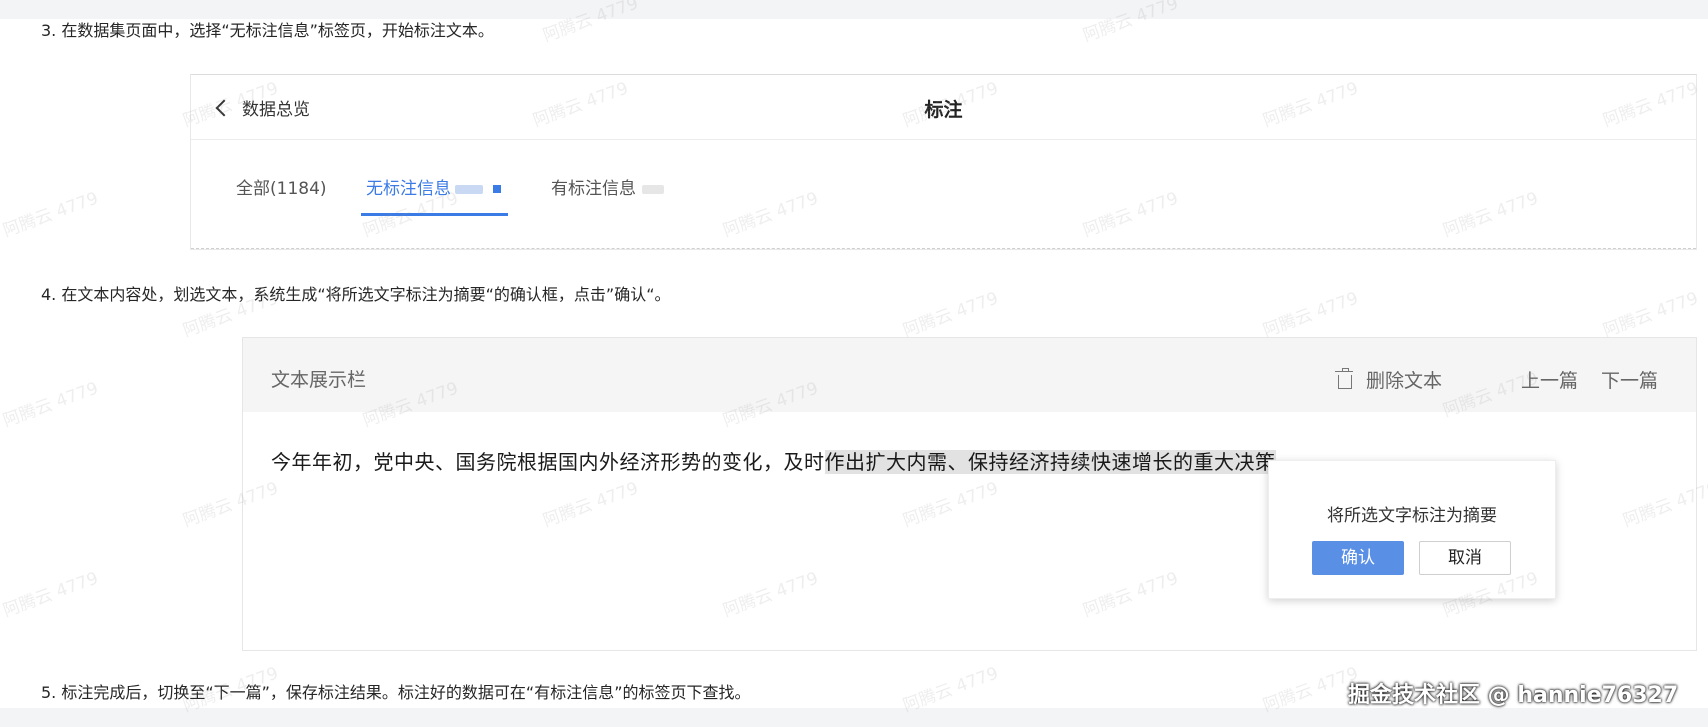 The height and width of the screenshot is (727, 1708). Describe the element at coordinates (1549, 379) in the screenshot. I see `prev-article-button: 上一篇` at that location.